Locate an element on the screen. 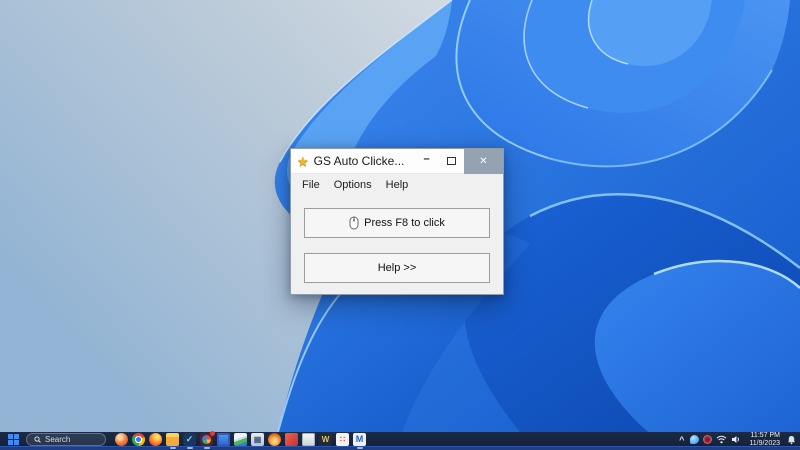 This screenshot has width=800, height=450. taskbar-app-icons: ✓ ▦ W ∷ M is located at coordinates (240, 440).